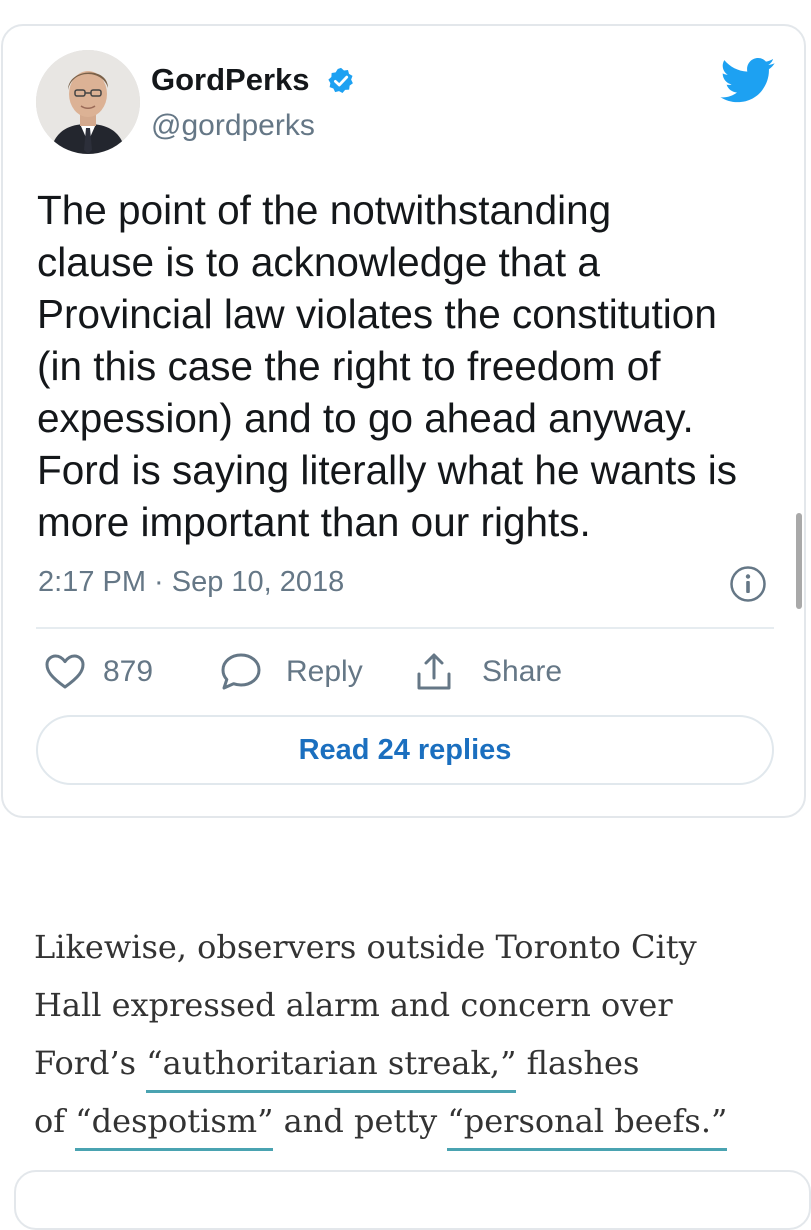  I want to click on article-line: Ford’s “authoritarian streak,” flashes, so click(414, 1063).